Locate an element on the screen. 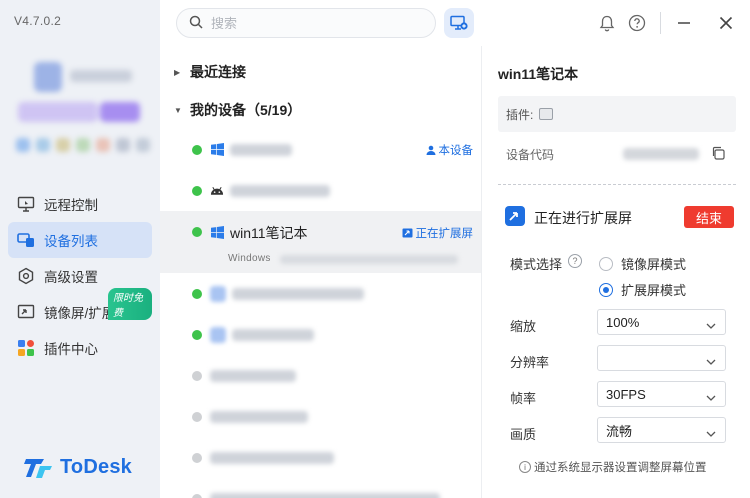 The width and height of the screenshot is (750, 498). user-name-blurred is located at coordinates (101, 76).